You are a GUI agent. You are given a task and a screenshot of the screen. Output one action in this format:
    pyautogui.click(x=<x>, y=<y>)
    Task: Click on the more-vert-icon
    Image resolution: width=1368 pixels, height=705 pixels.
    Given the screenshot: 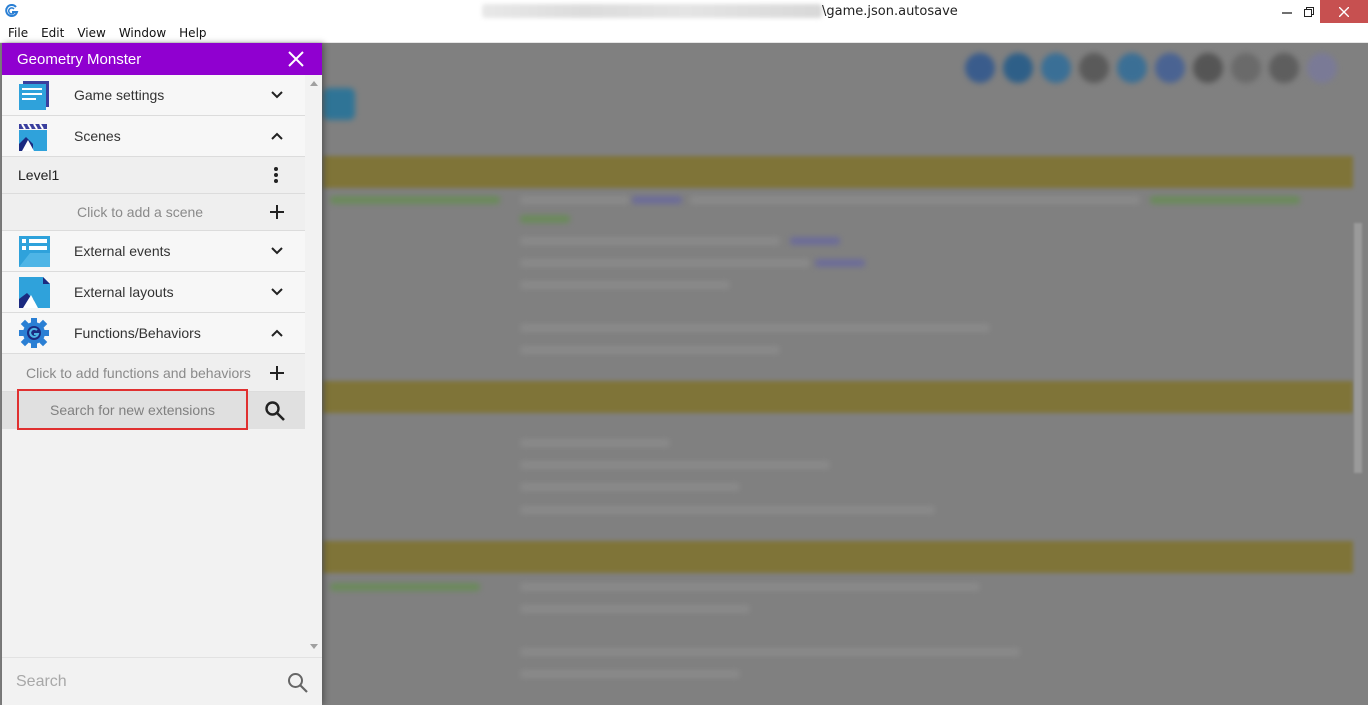 What is the action you would take?
    pyautogui.click(x=276, y=175)
    